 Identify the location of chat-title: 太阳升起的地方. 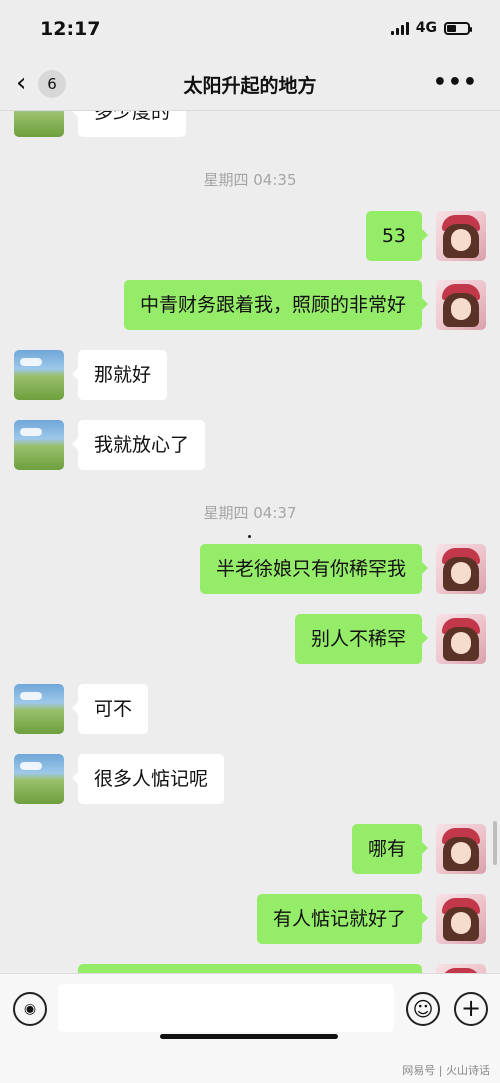
(250, 86).